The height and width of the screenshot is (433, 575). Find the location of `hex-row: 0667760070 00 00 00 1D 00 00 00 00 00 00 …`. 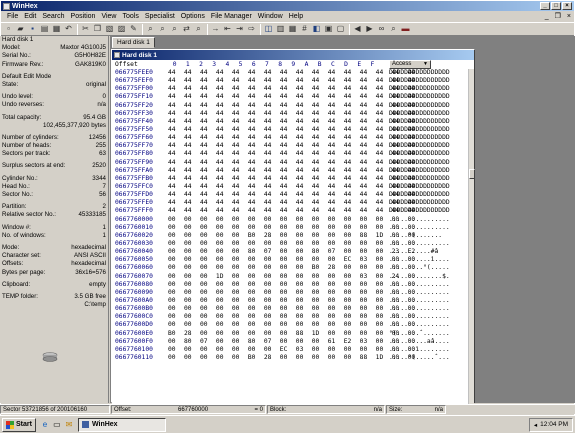

hex-row: 0667760070 00 00 00 1D 00 00 00 00 00 00 … is located at coordinates (290, 277).